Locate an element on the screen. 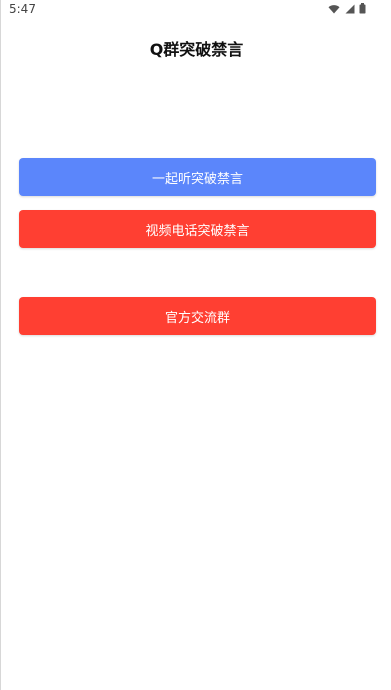 This screenshot has height=690, width=391. official-group-button: 官方交流群 is located at coordinates (197, 316).